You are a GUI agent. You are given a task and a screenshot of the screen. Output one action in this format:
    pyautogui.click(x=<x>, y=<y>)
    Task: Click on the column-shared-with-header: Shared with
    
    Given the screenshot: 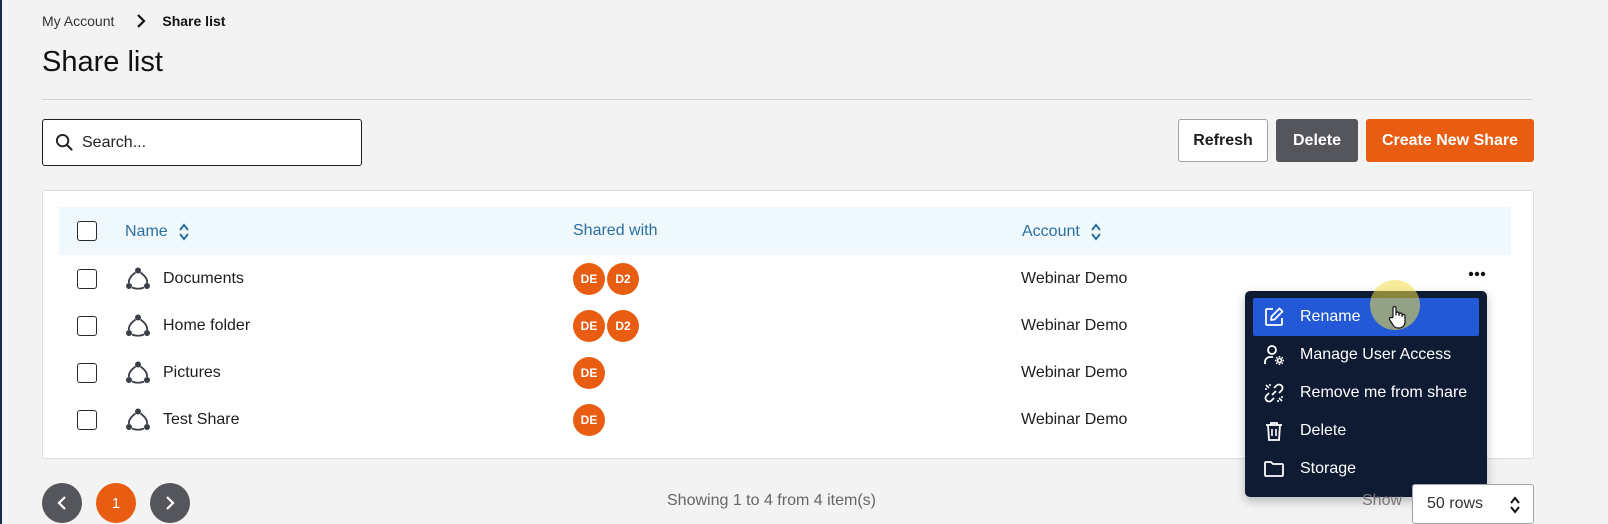 What is the action you would take?
    pyautogui.click(x=615, y=230)
    